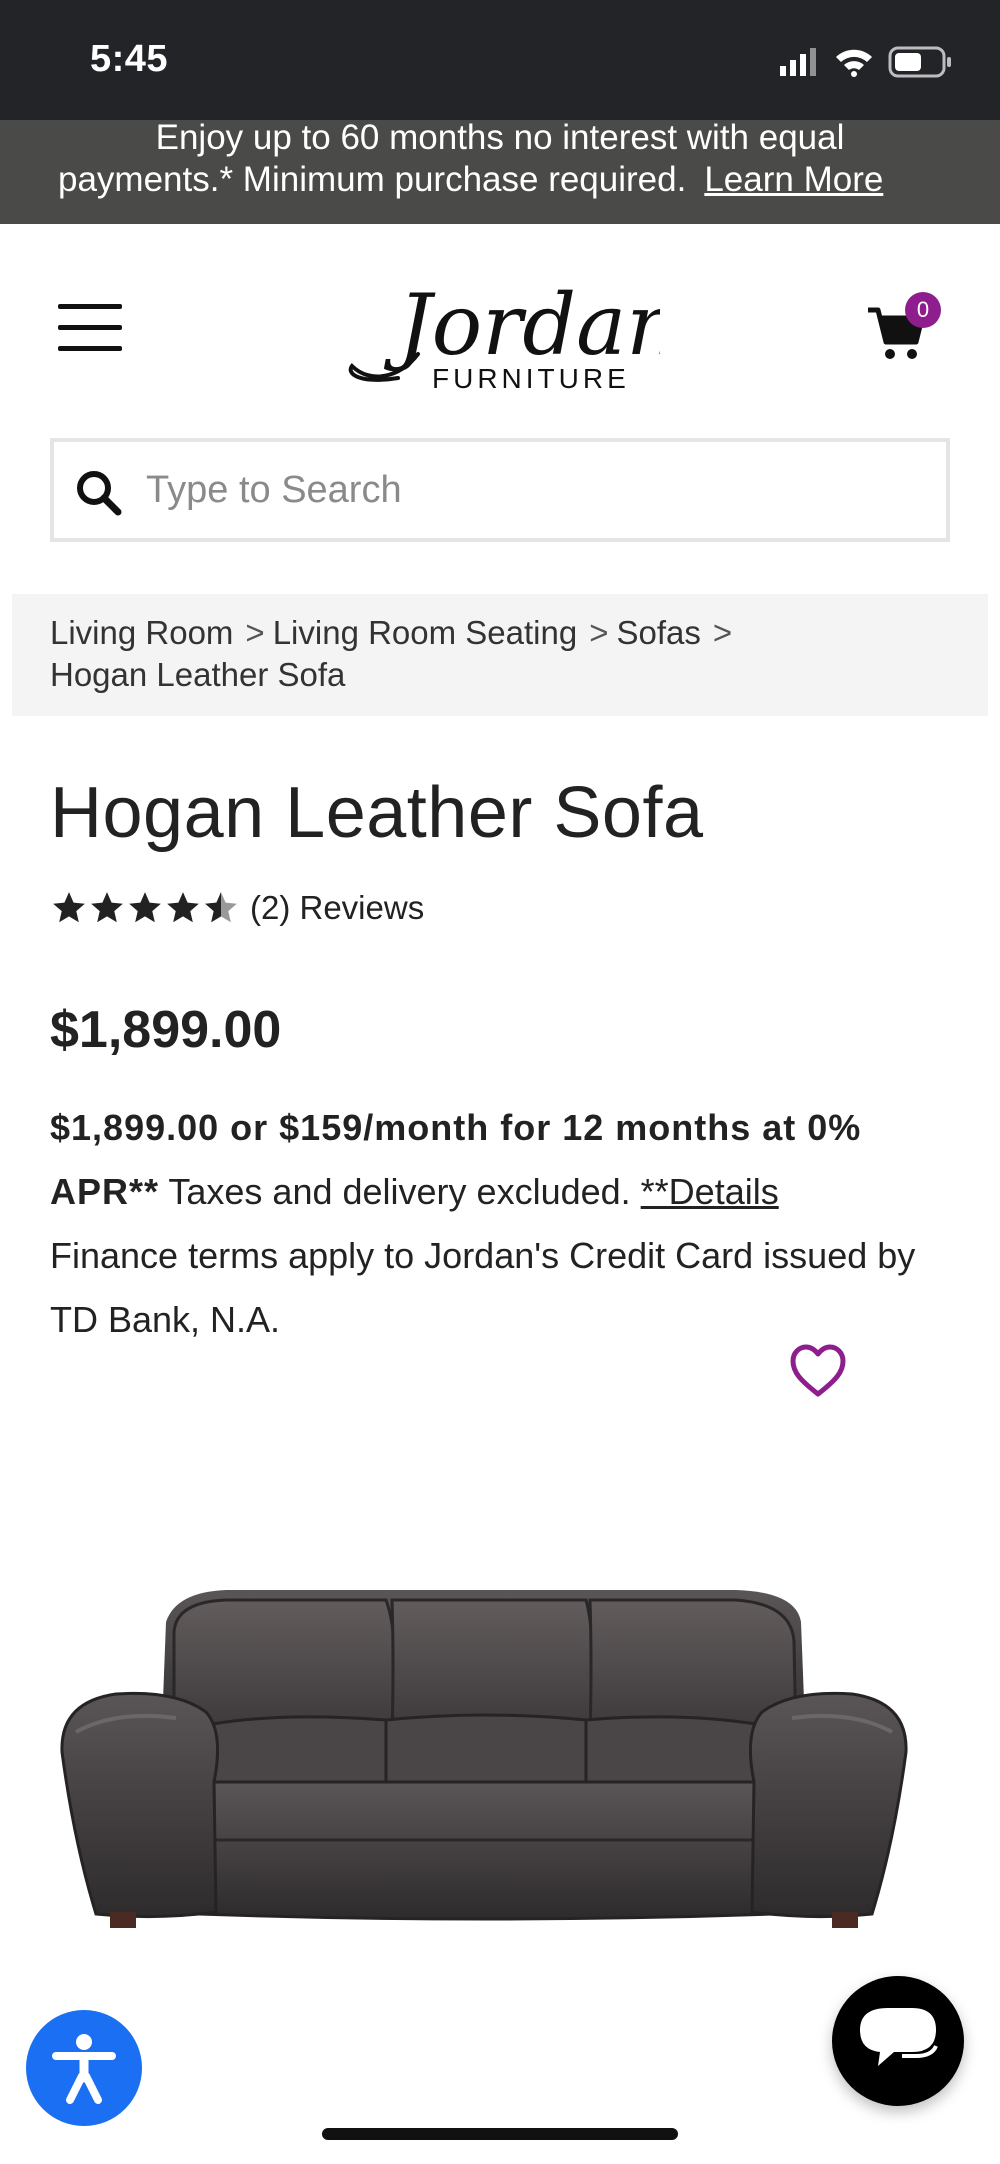 This screenshot has width=1000, height=2164. I want to click on search-bar, so click(500, 490).